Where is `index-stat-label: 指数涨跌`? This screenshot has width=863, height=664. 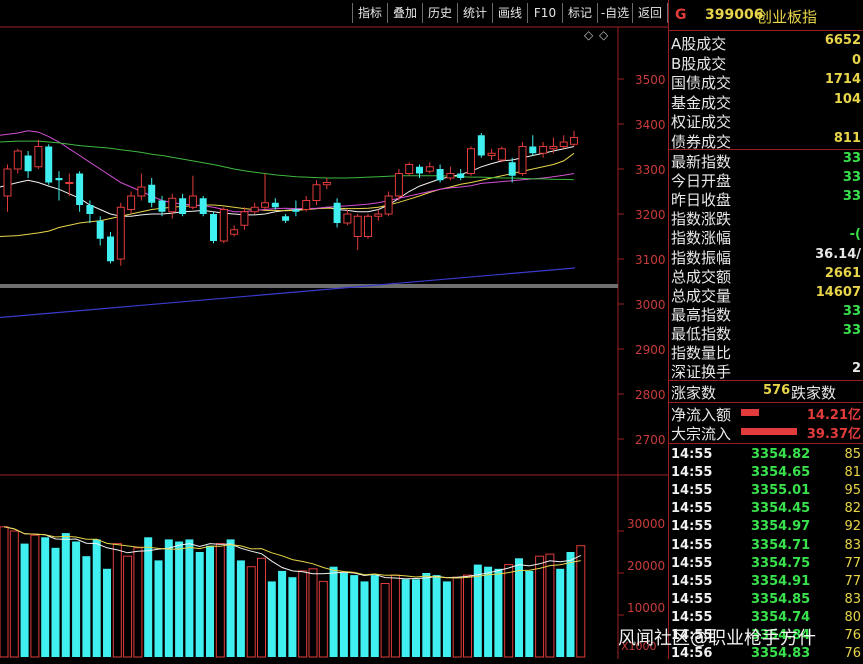
index-stat-label: 指数涨跌 is located at coordinates (701, 219).